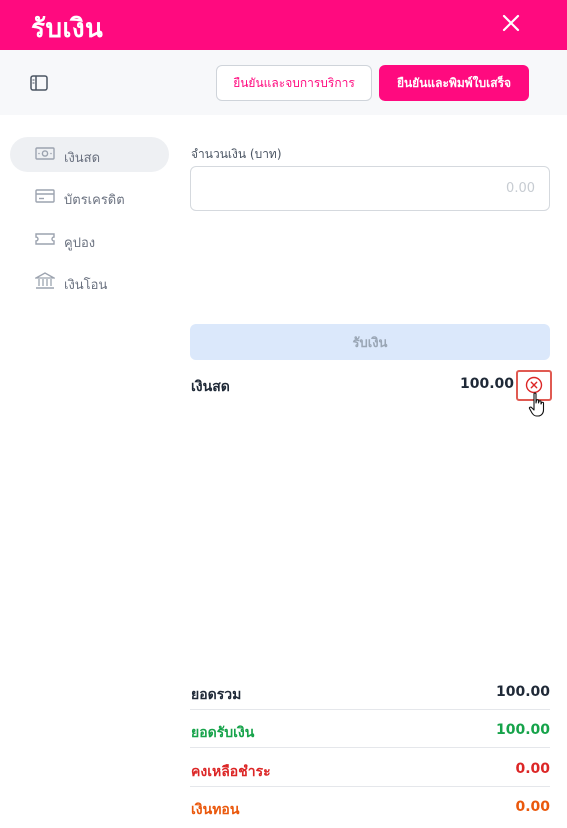  I want to click on sidebar-item-coupon: คูปอง, so click(89, 239).